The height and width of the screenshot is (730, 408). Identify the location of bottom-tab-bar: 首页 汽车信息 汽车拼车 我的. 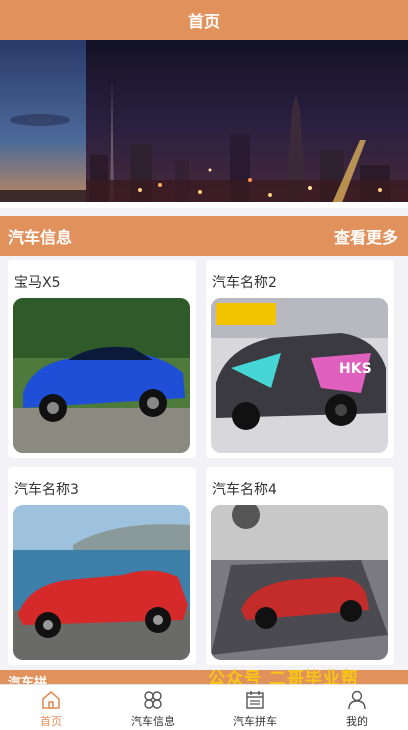
(204, 707).